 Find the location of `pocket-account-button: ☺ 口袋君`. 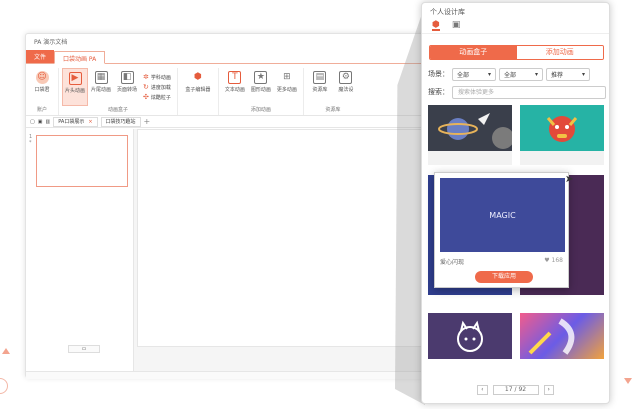

pocket-account-button: ☺ 口袋君 is located at coordinates (42, 87).